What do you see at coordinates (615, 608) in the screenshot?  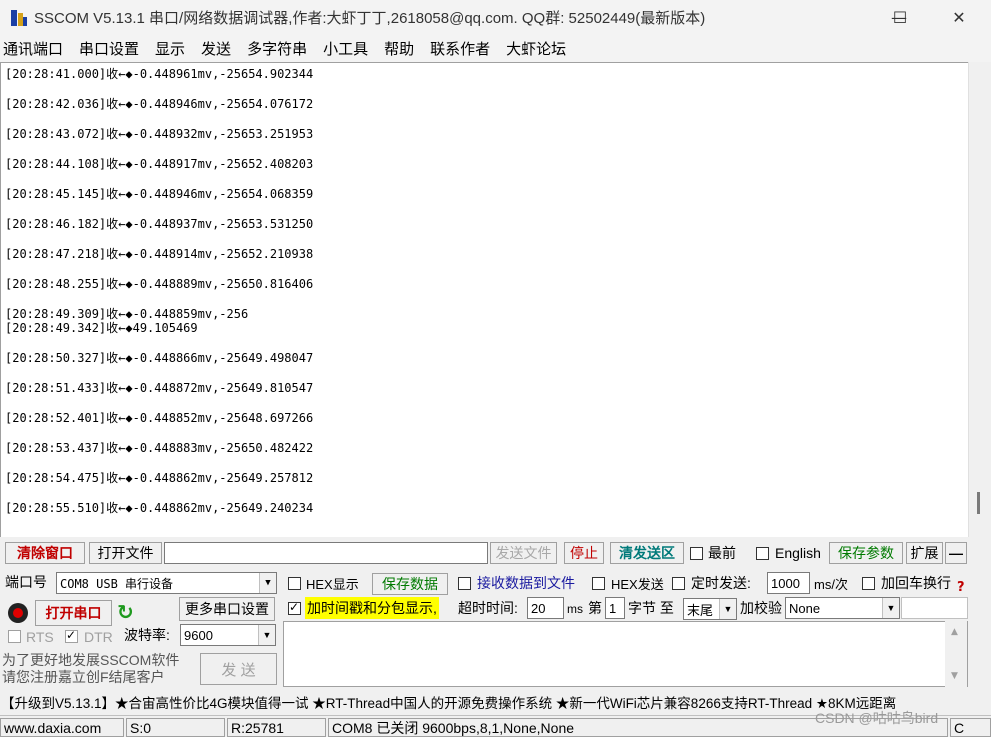 I see `nth-byte-input: 1` at bounding box center [615, 608].